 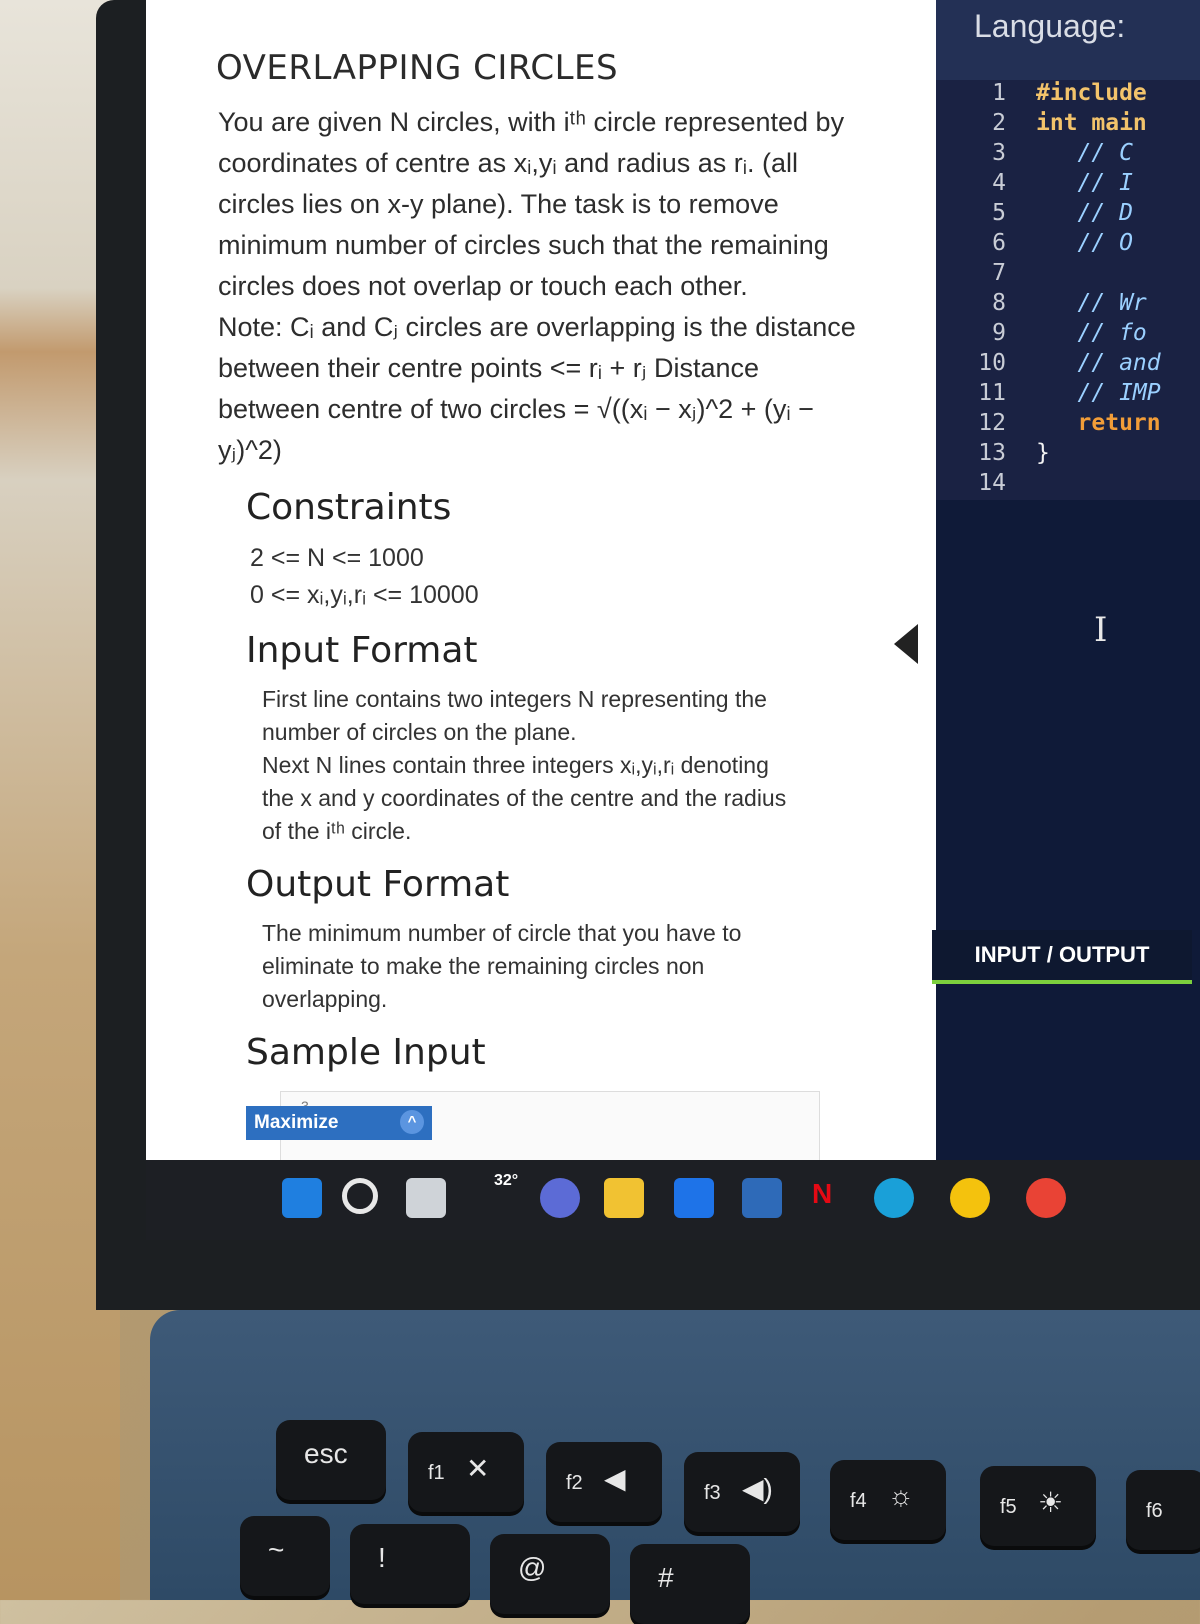 I want to click on f4-key: f4 ☼, so click(x=888, y=1500).